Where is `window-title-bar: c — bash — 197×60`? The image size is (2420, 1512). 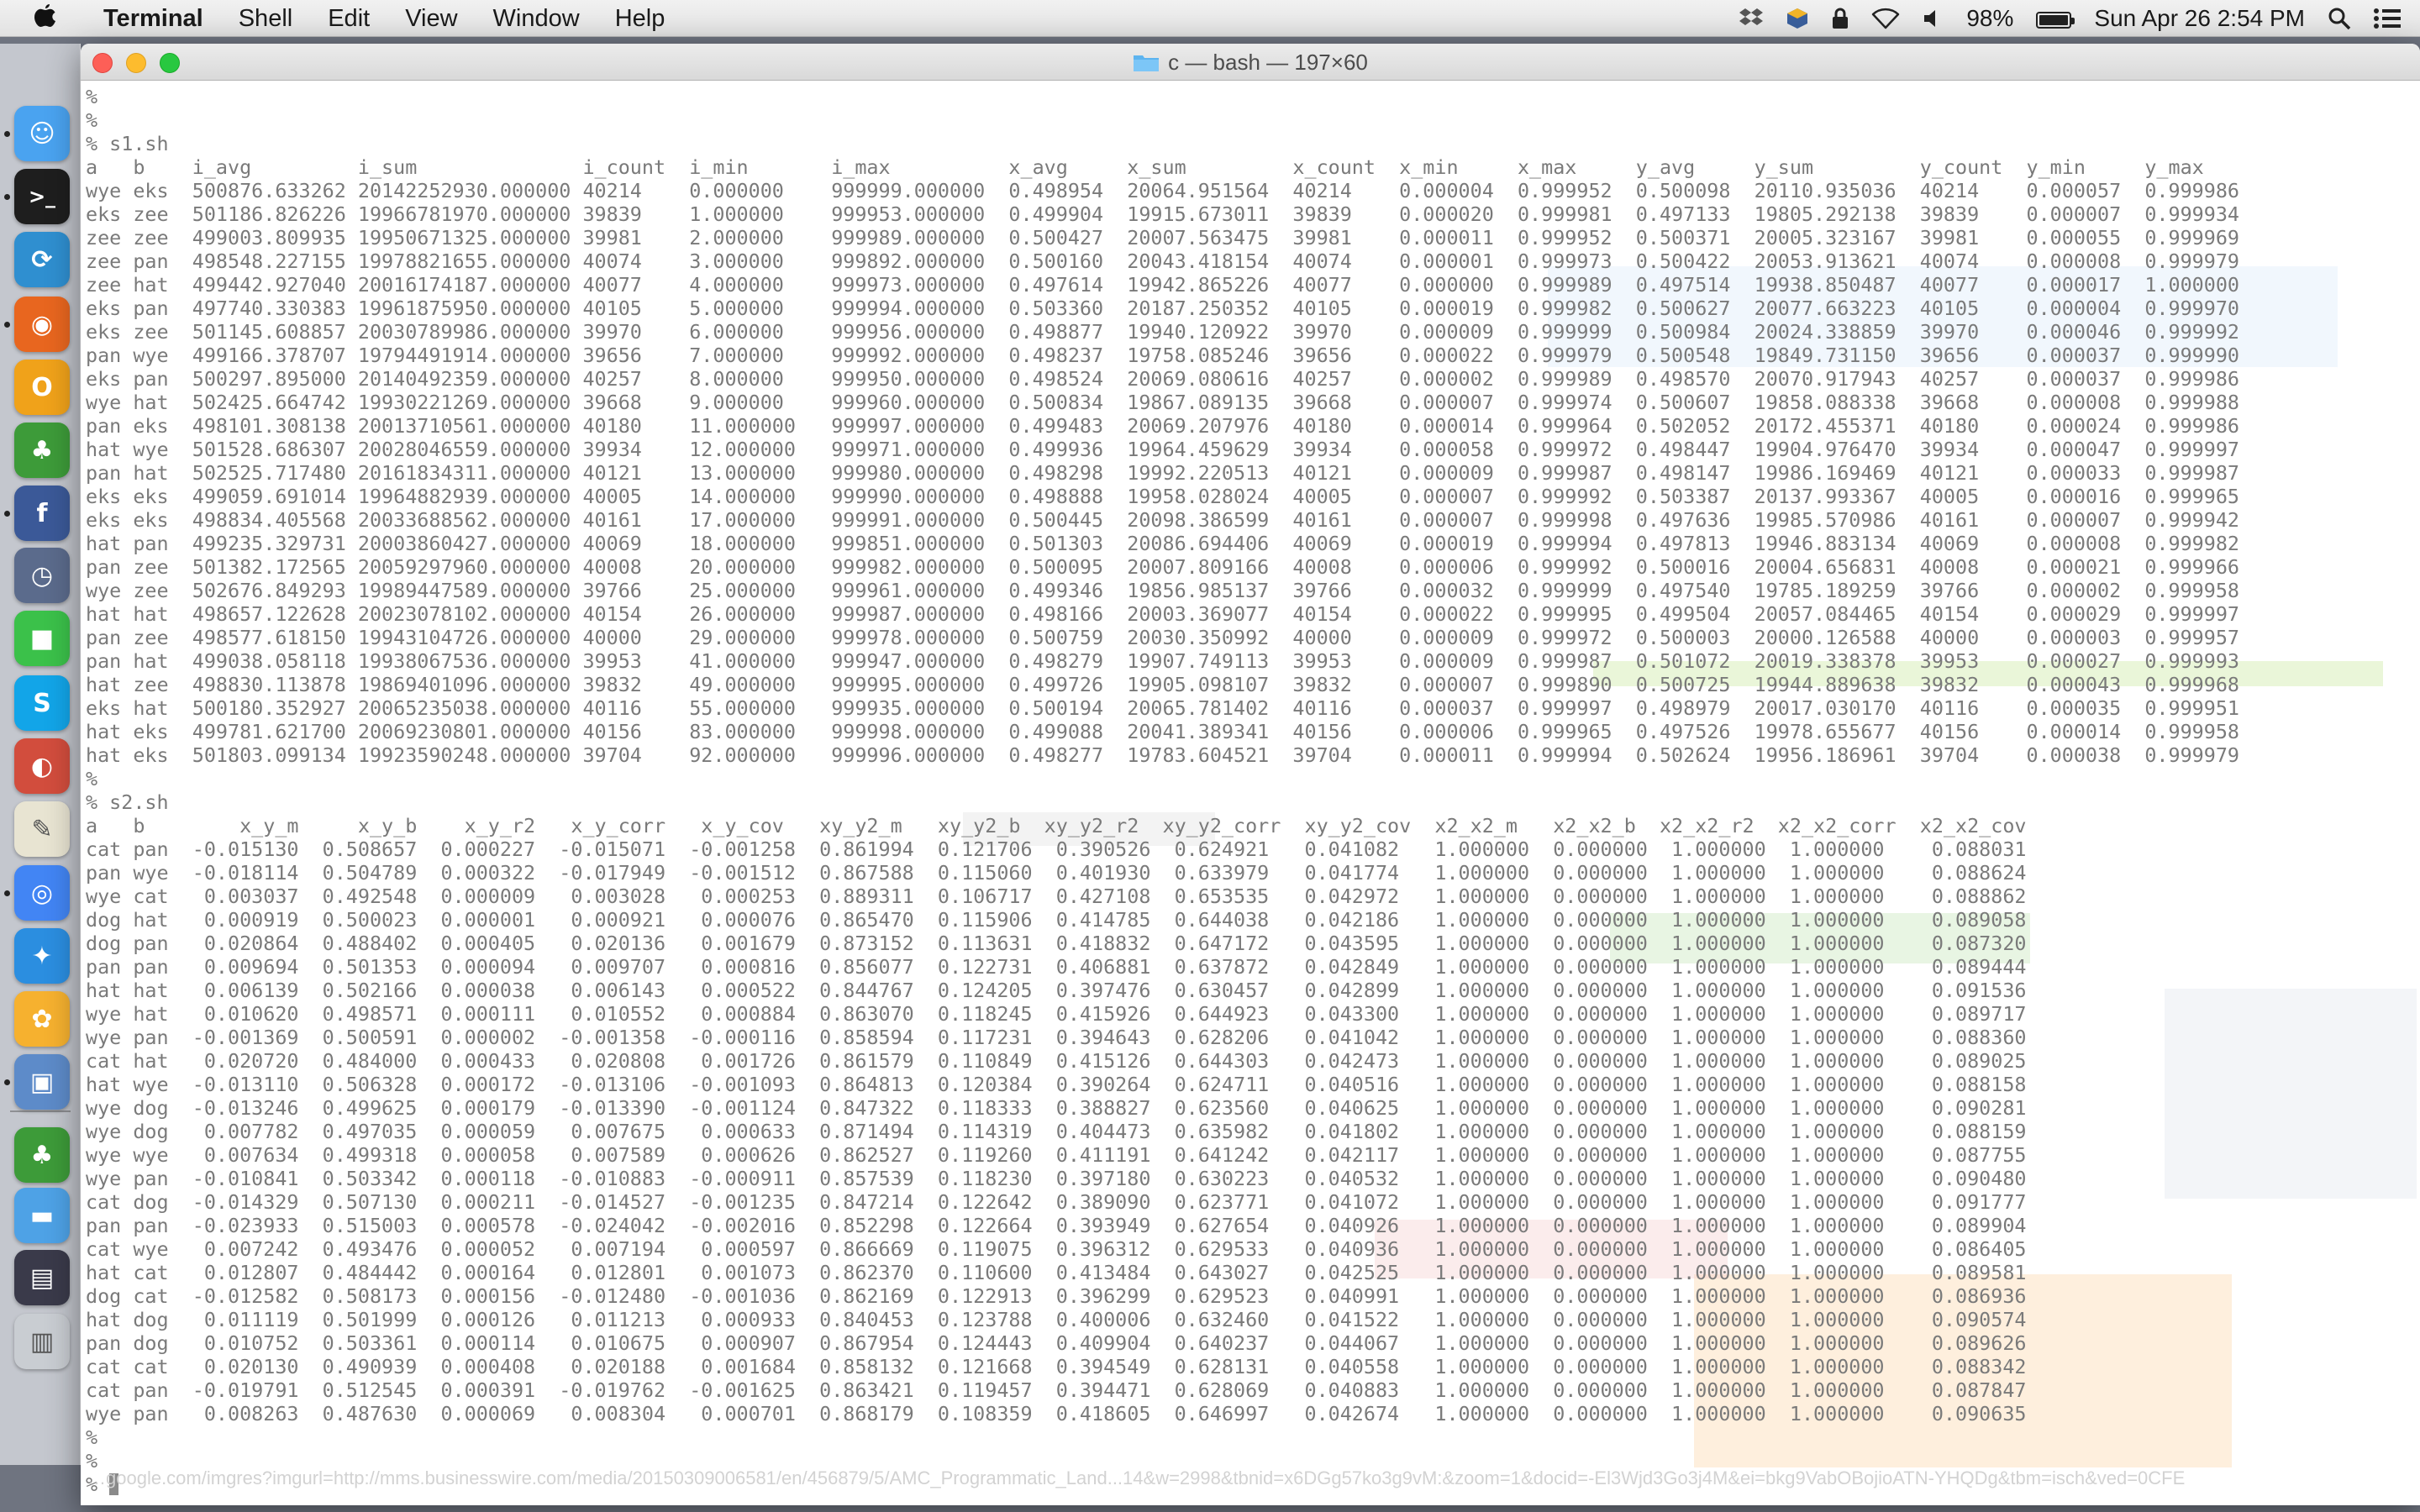 window-title-bar: c — bash — 197×60 is located at coordinates (1251, 62).